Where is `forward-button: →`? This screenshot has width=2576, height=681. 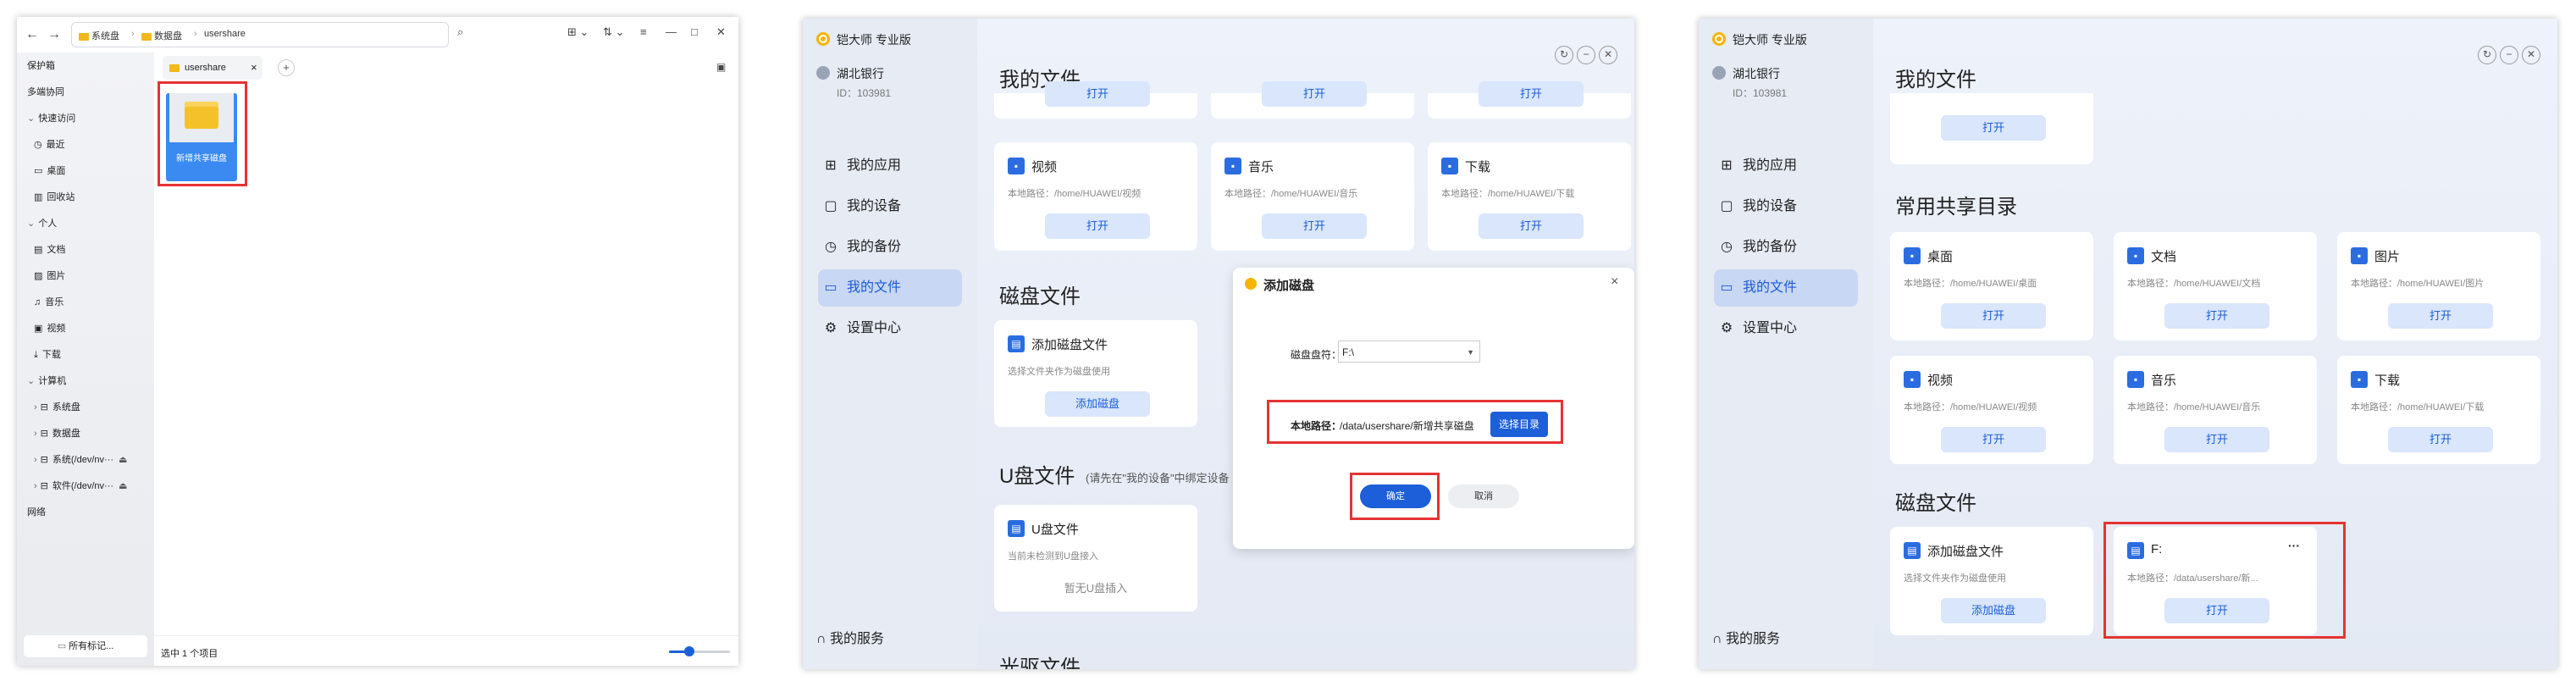
forward-button: → is located at coordinates (54, 34).